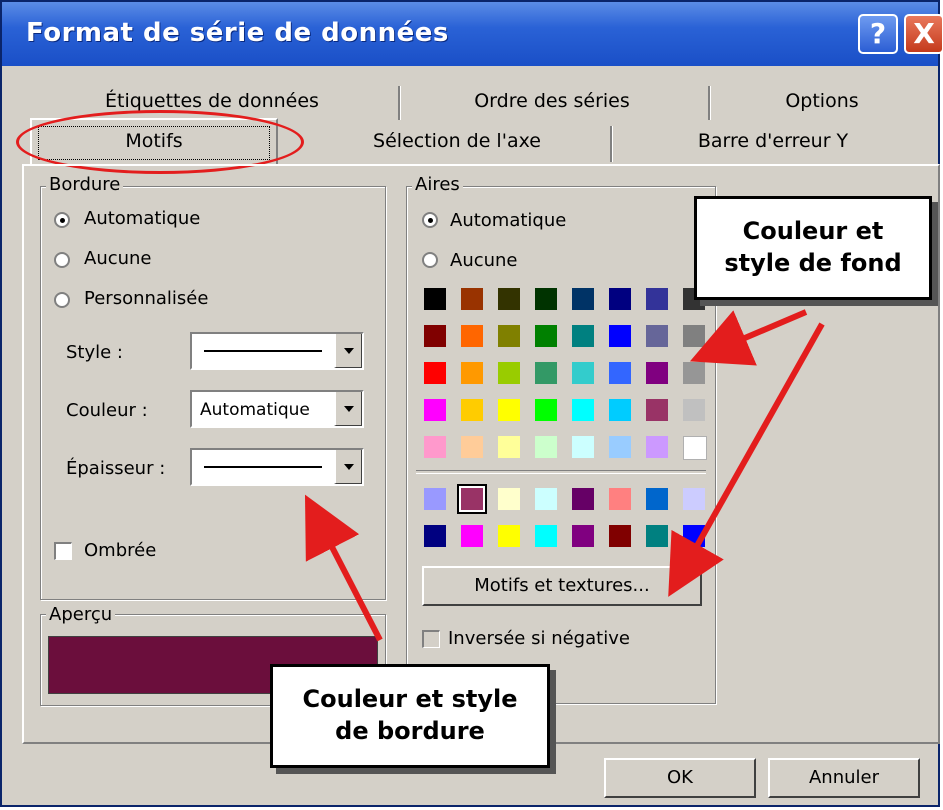 The image size is (943, 810). Describe the element at coordinates (748, 337) in the screenshot. I see `arrow-to-palette` at that location.